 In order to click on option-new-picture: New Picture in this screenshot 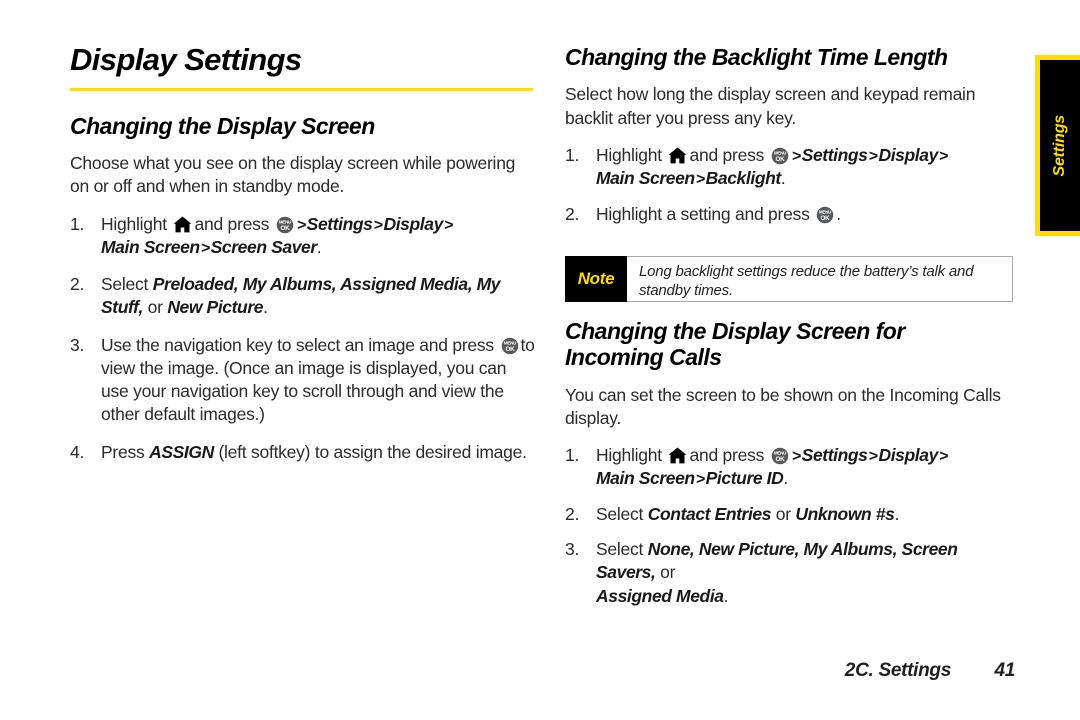, I will do `click(215, 307)`.